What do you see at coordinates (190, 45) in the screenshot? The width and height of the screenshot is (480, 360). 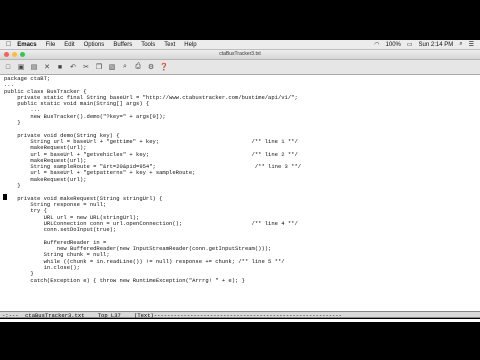 I see `menu-help: Help` at bounding box center [190, 45].